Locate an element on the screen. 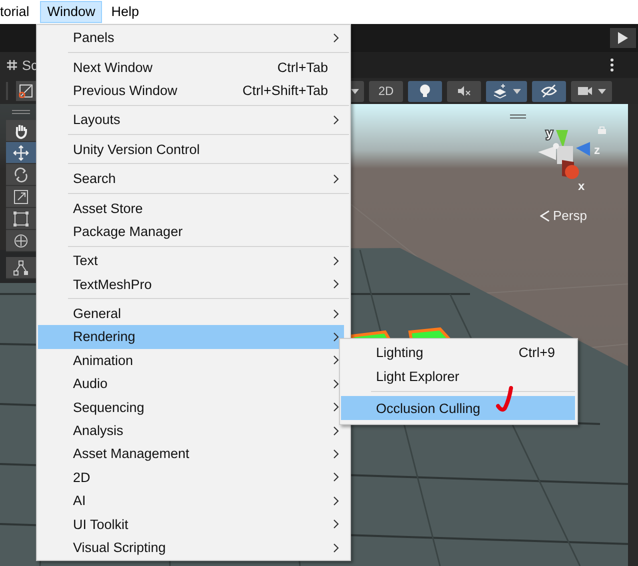 Image resolution: width=638 pixels, height=566 pixels. menu-item: General is located at coordinates (191, 314).